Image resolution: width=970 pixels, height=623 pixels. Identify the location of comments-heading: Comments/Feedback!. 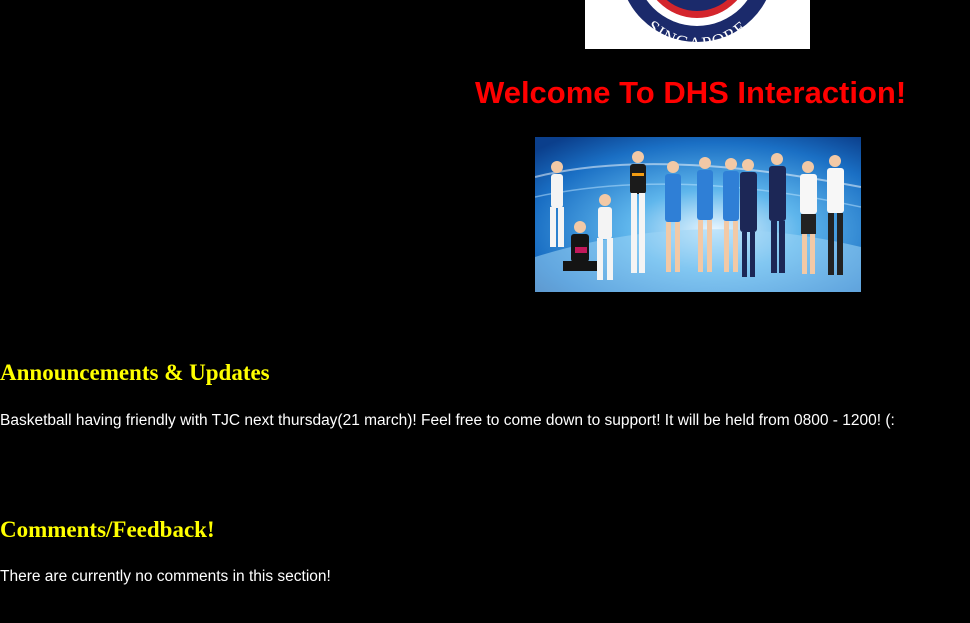
(107, 529).